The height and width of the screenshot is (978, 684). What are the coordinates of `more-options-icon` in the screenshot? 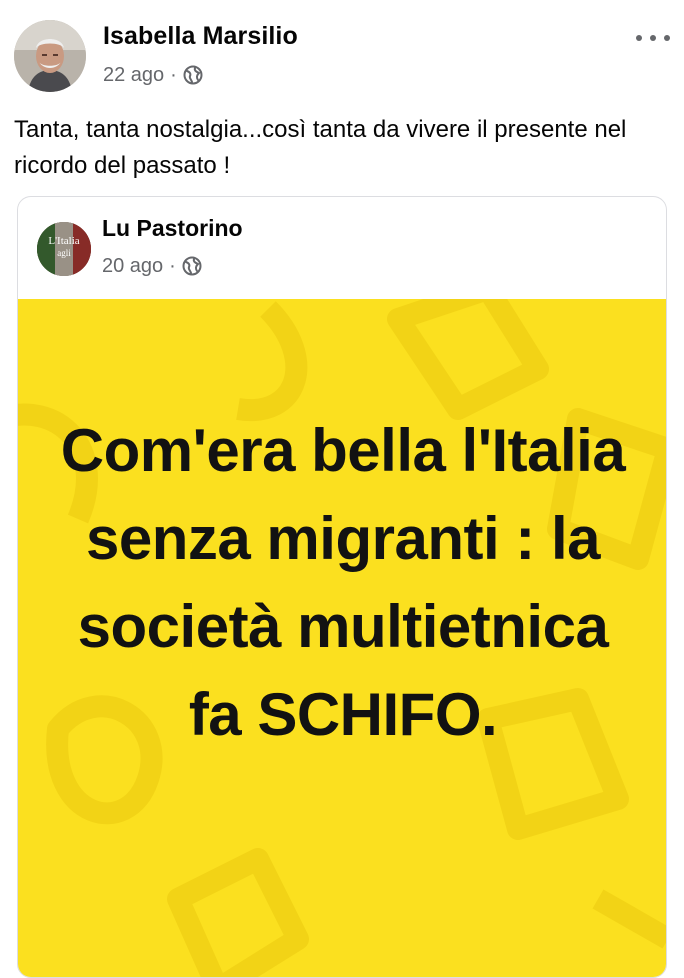 It's located at (653, 38).